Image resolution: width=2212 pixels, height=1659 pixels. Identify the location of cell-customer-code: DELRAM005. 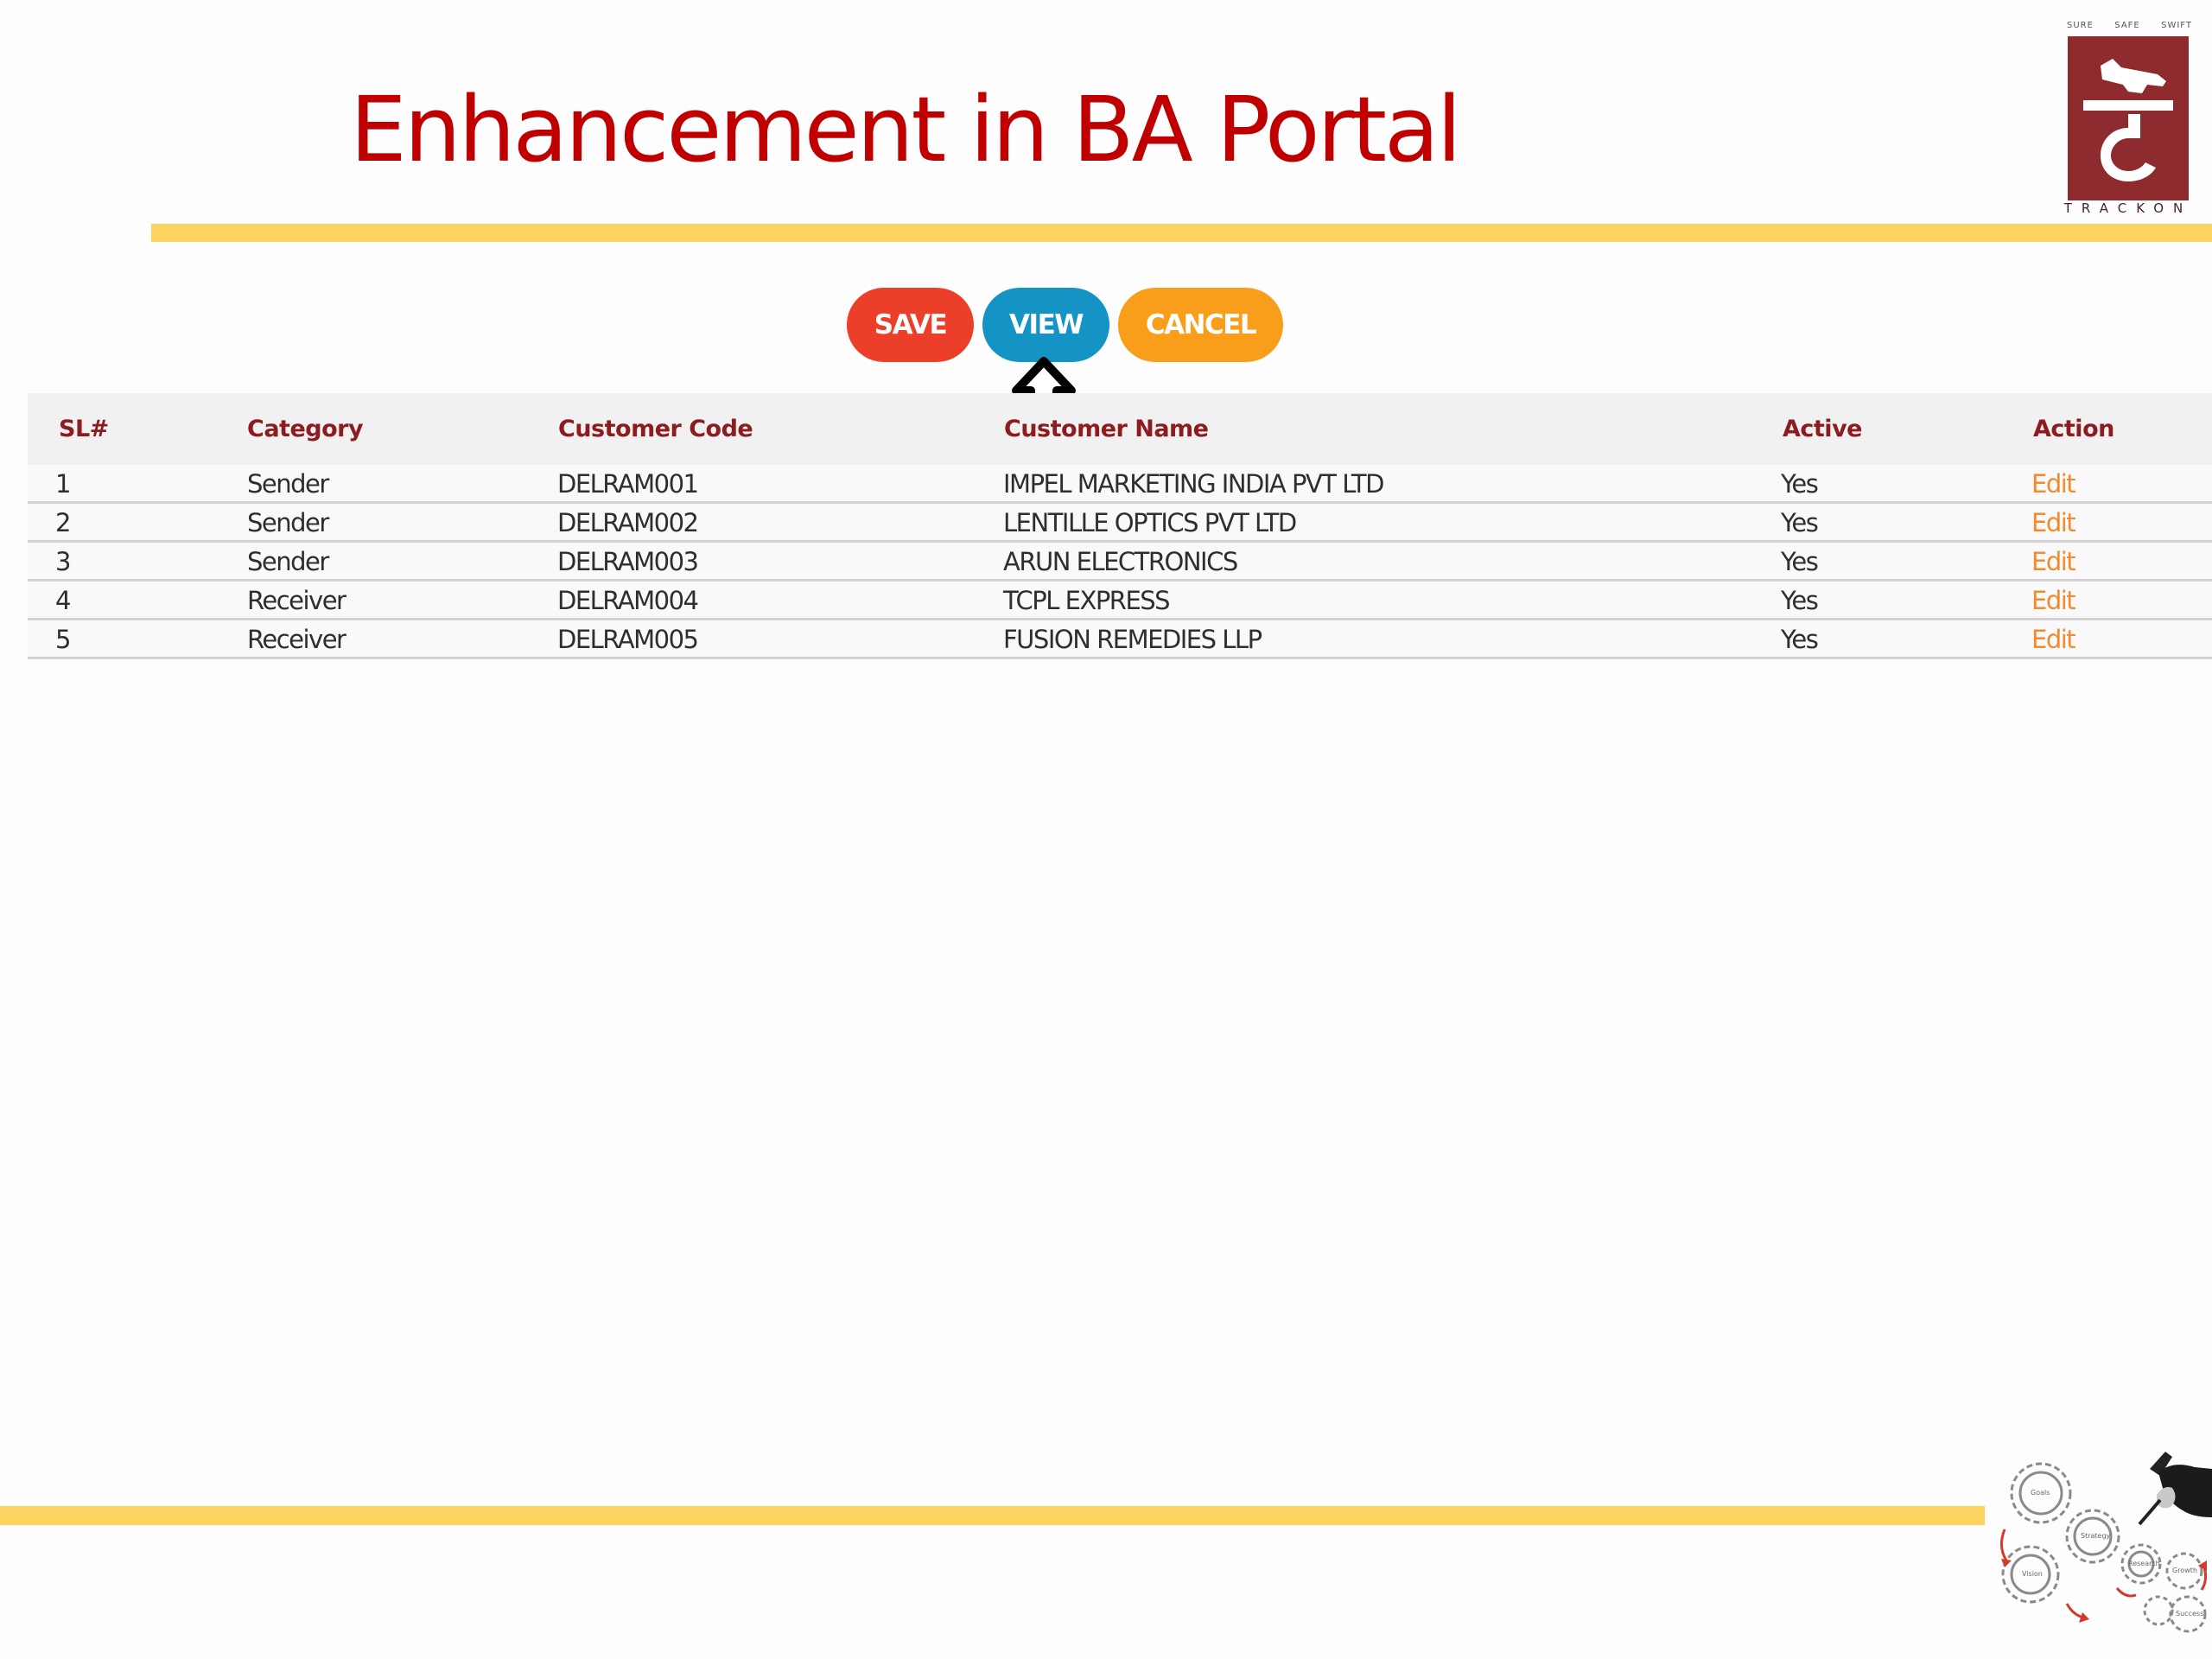
(628, 639).